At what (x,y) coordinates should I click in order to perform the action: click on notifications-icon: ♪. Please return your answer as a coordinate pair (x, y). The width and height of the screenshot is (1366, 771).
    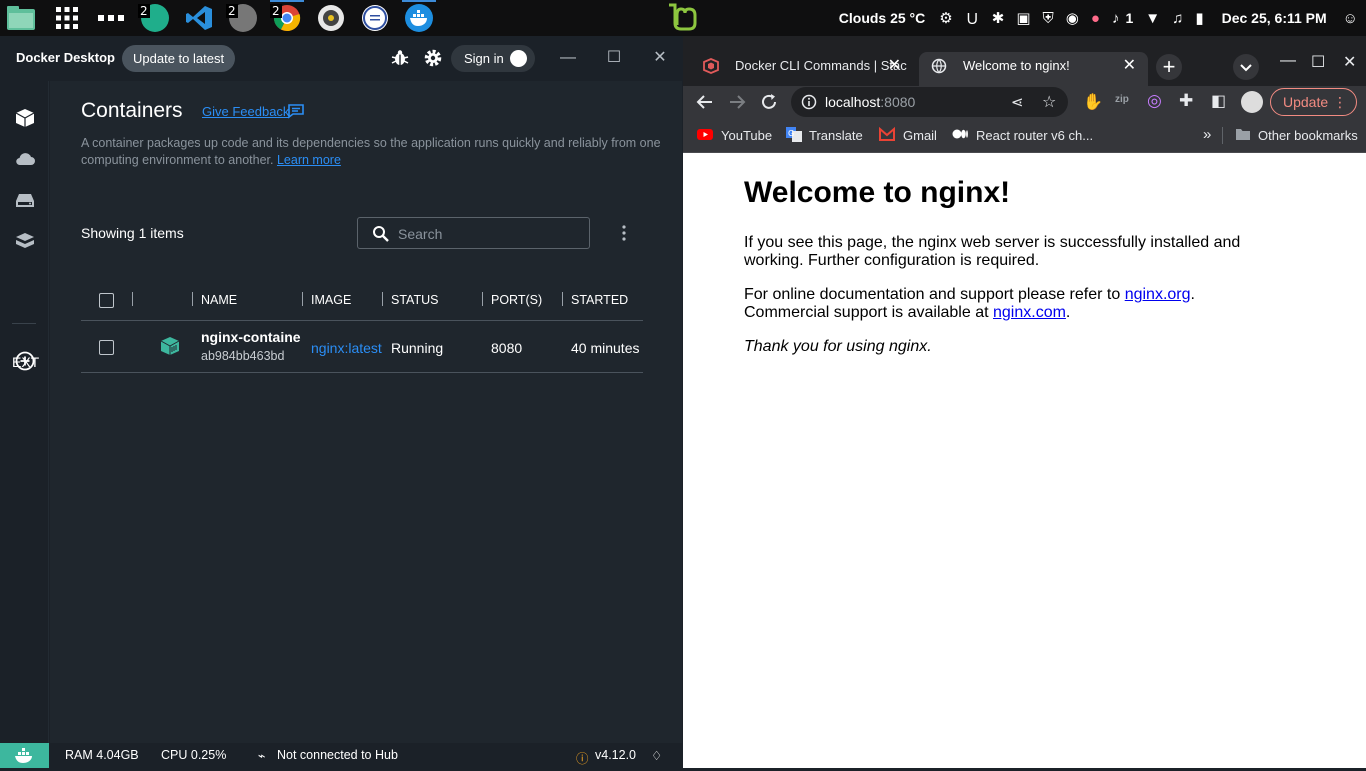
    Looking at the image, I should click on (1116, 18).